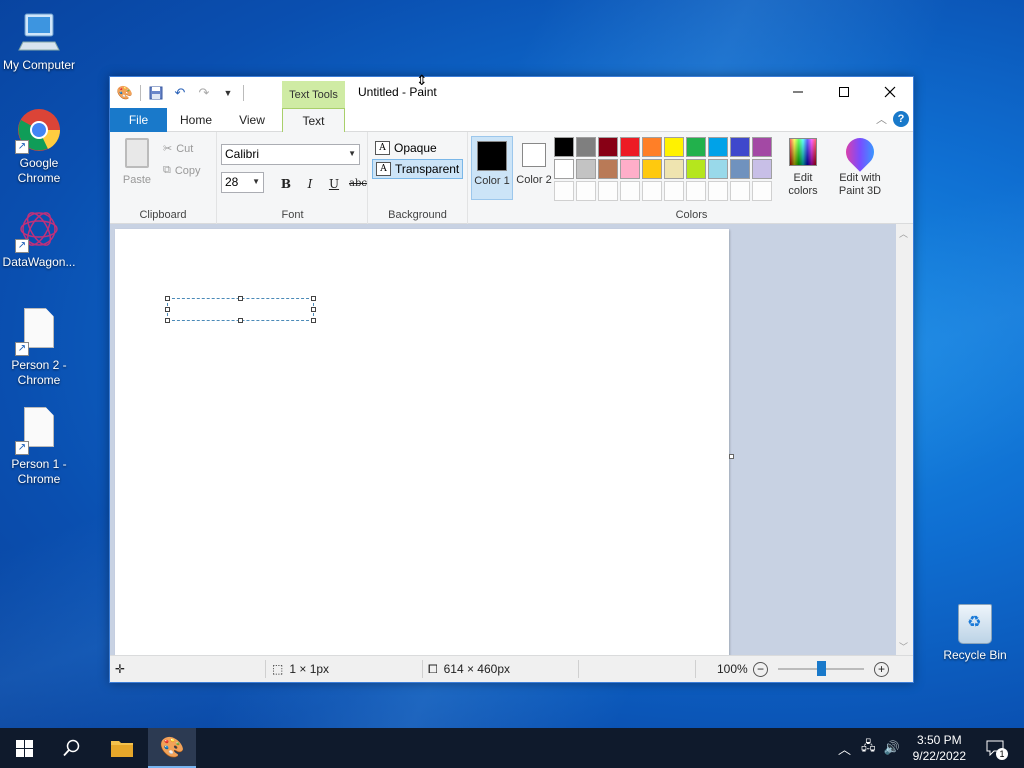 This screenshot has width=1024, height=768. I want to click on desktop-icon-my-computer: My Computer, so click(39, 40).